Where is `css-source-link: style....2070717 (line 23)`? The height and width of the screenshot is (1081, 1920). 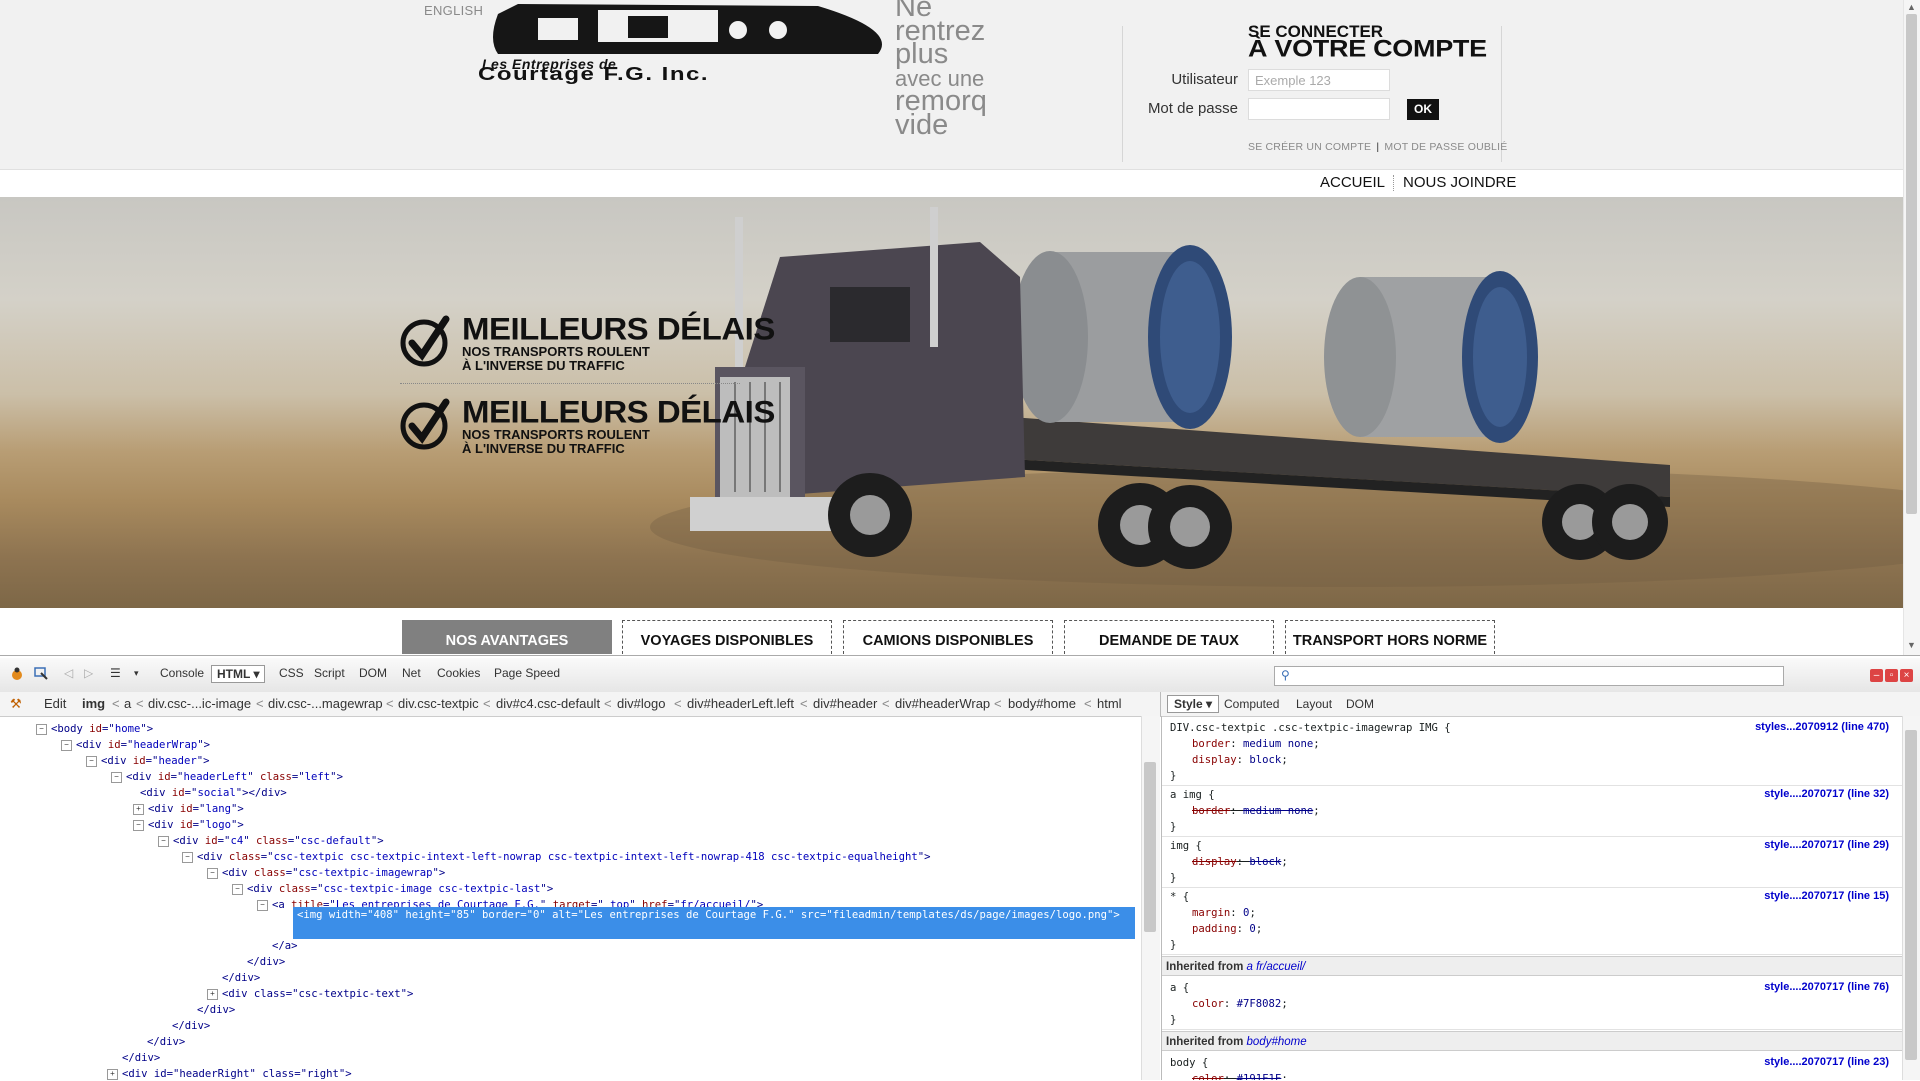
css-source-link: style....2070717 (line 23) is located at coordinates (1826, 1062).